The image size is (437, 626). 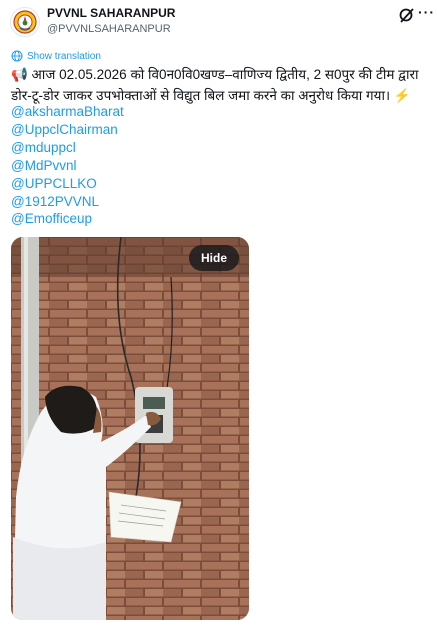 I want to click on mention-link: @Emofficeup, so click(x=51, y=218).